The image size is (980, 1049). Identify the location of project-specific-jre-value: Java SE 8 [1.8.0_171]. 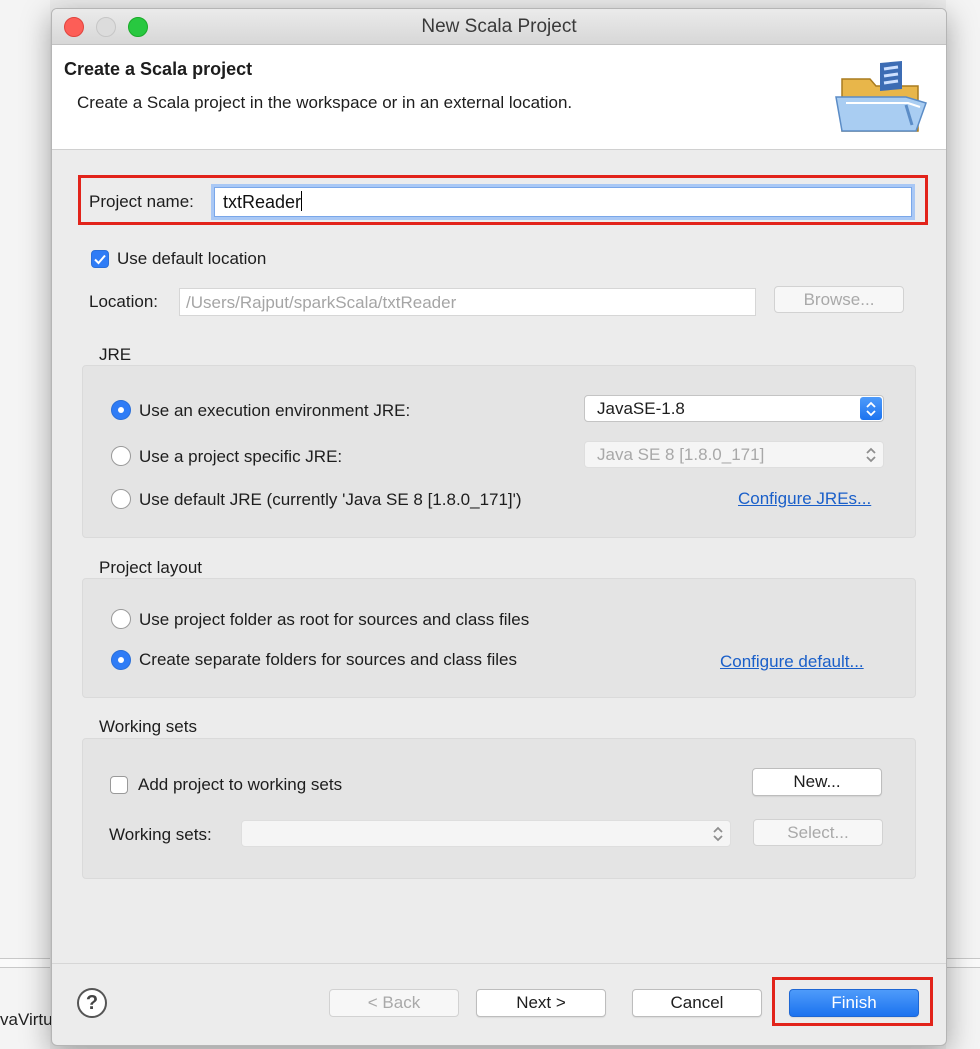
(681, 454).